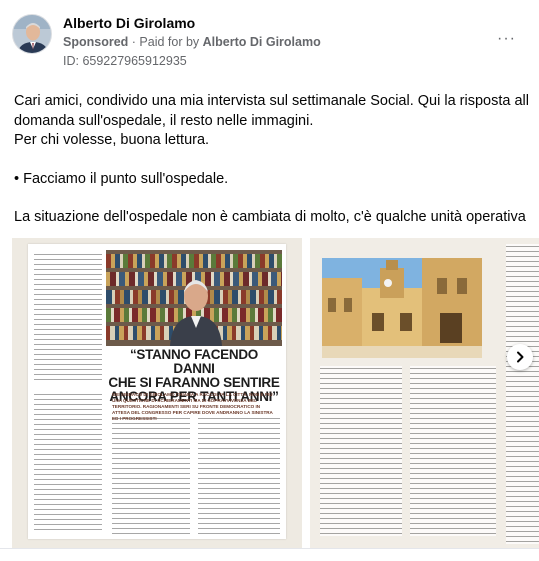 The image size is (539, 561). I want to click on carousel-next-button, so click(520, 357).